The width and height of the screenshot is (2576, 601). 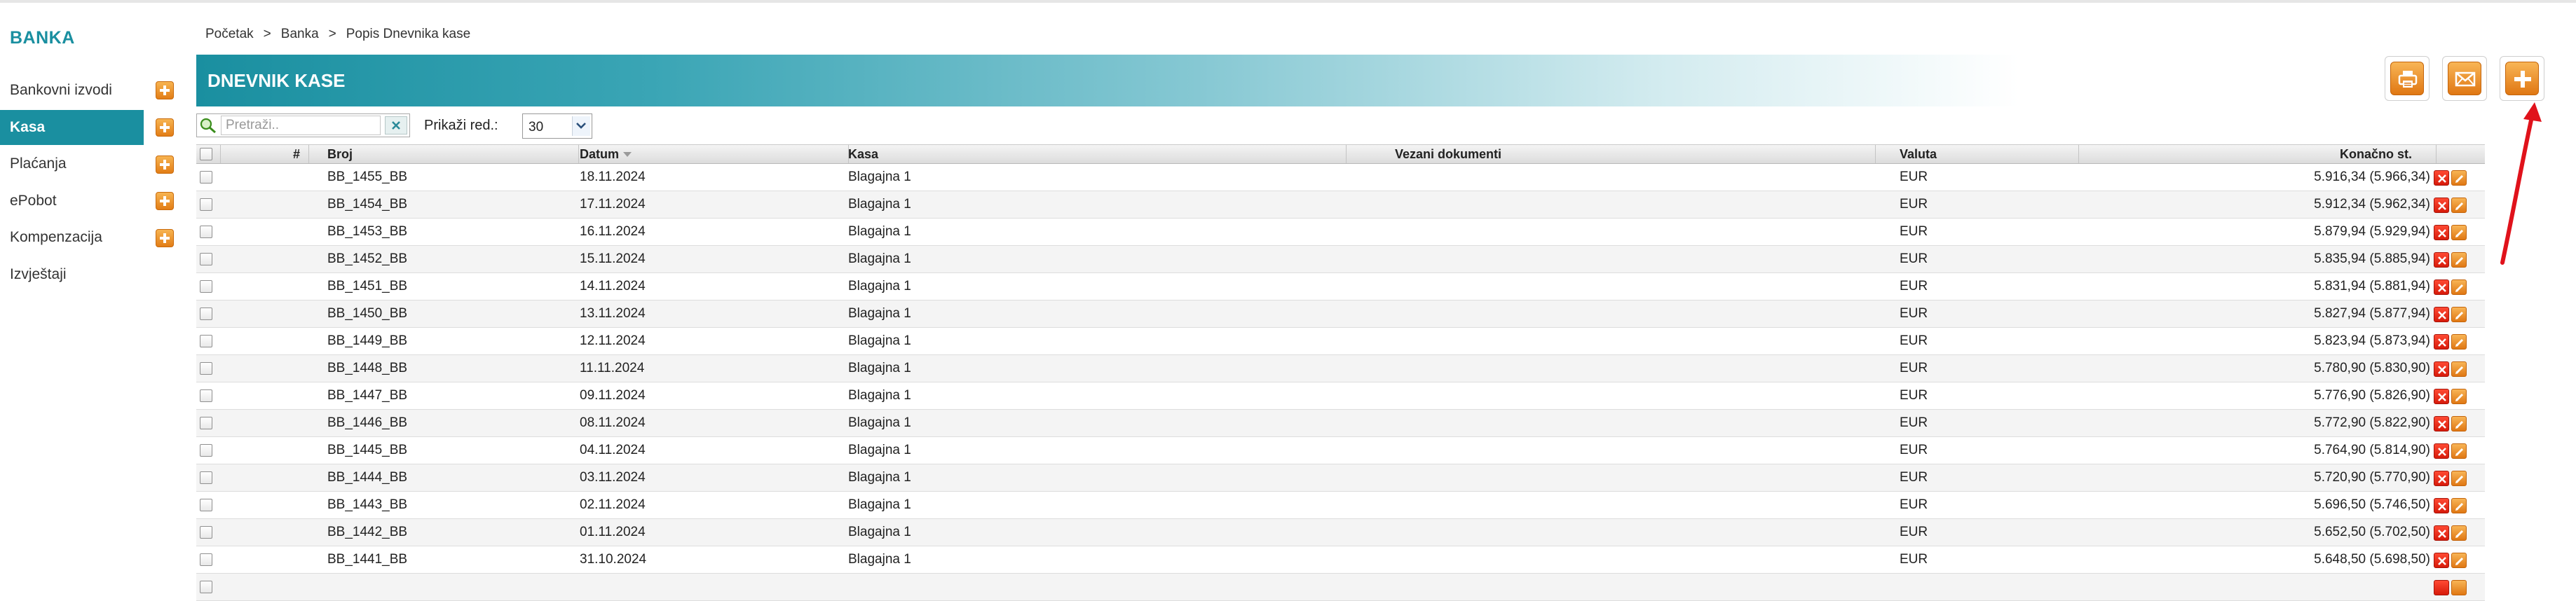 What do you see at coordinates (301, 125) in the screenshot?
I see `search-input` at bounding box center [301, 125].